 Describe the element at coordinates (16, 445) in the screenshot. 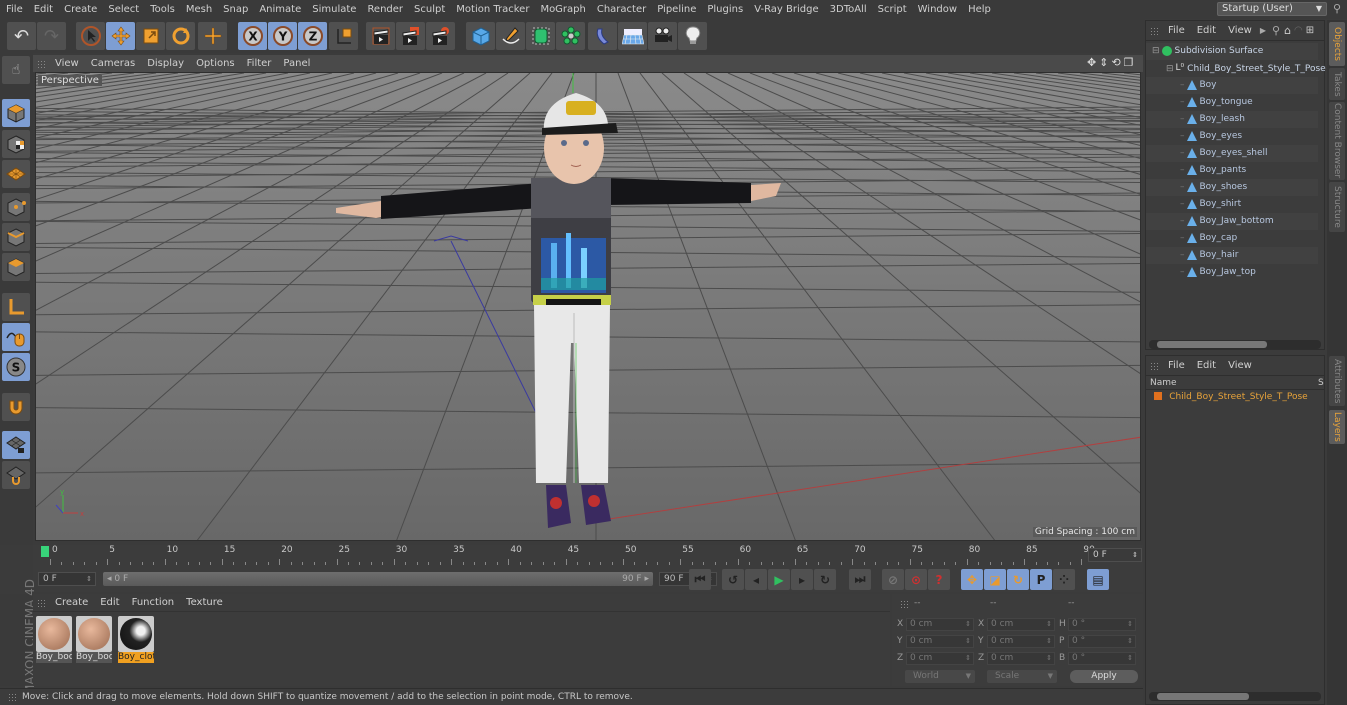

I see `lock-workplane-button` at that location.